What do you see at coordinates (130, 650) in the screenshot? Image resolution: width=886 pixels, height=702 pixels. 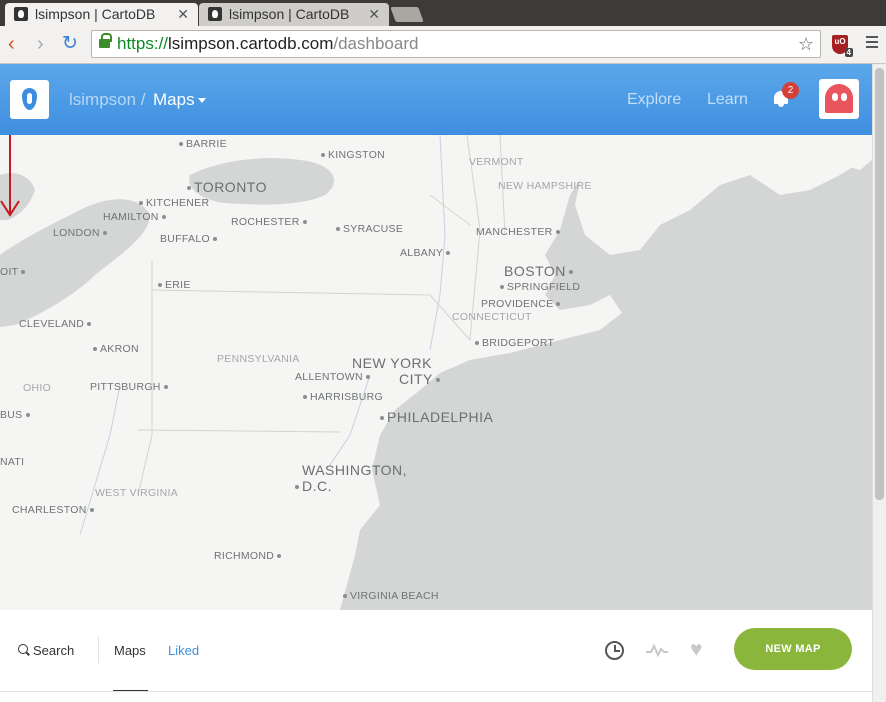 I see `tab-maps: Maps` at bounding box center [130, 650].